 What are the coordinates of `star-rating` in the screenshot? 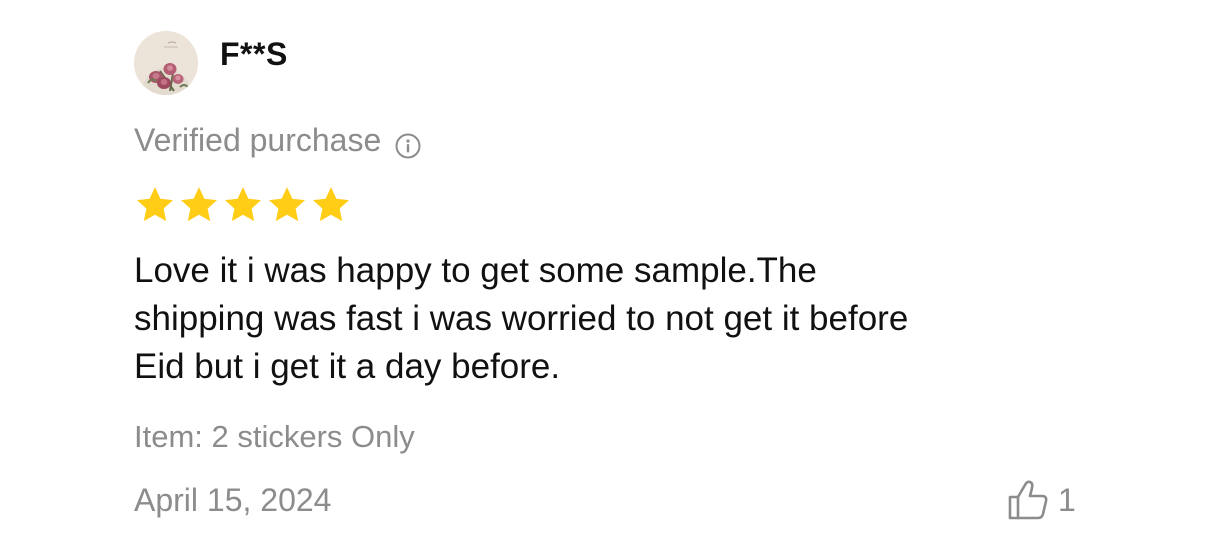 It's located at (243, 205).